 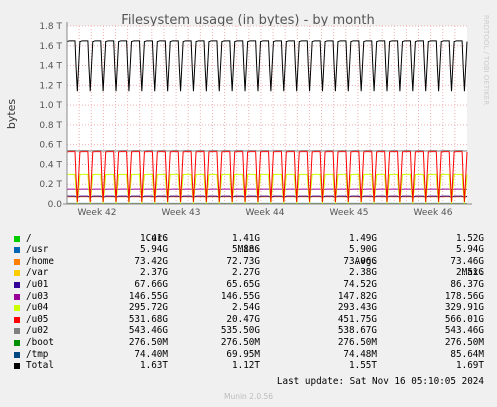 What do you see at coordinates (37, 273) in the screenshot?
I see `legend-label: /var` at bounding box center [37, 273].